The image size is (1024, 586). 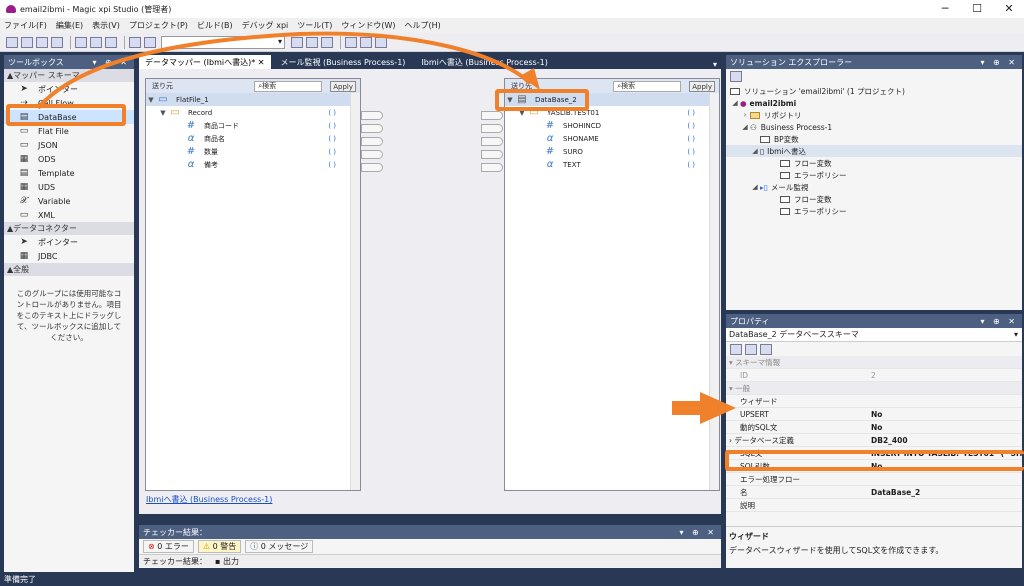 I want to click on right-arrow-shaft, so click(x=687, y=408).